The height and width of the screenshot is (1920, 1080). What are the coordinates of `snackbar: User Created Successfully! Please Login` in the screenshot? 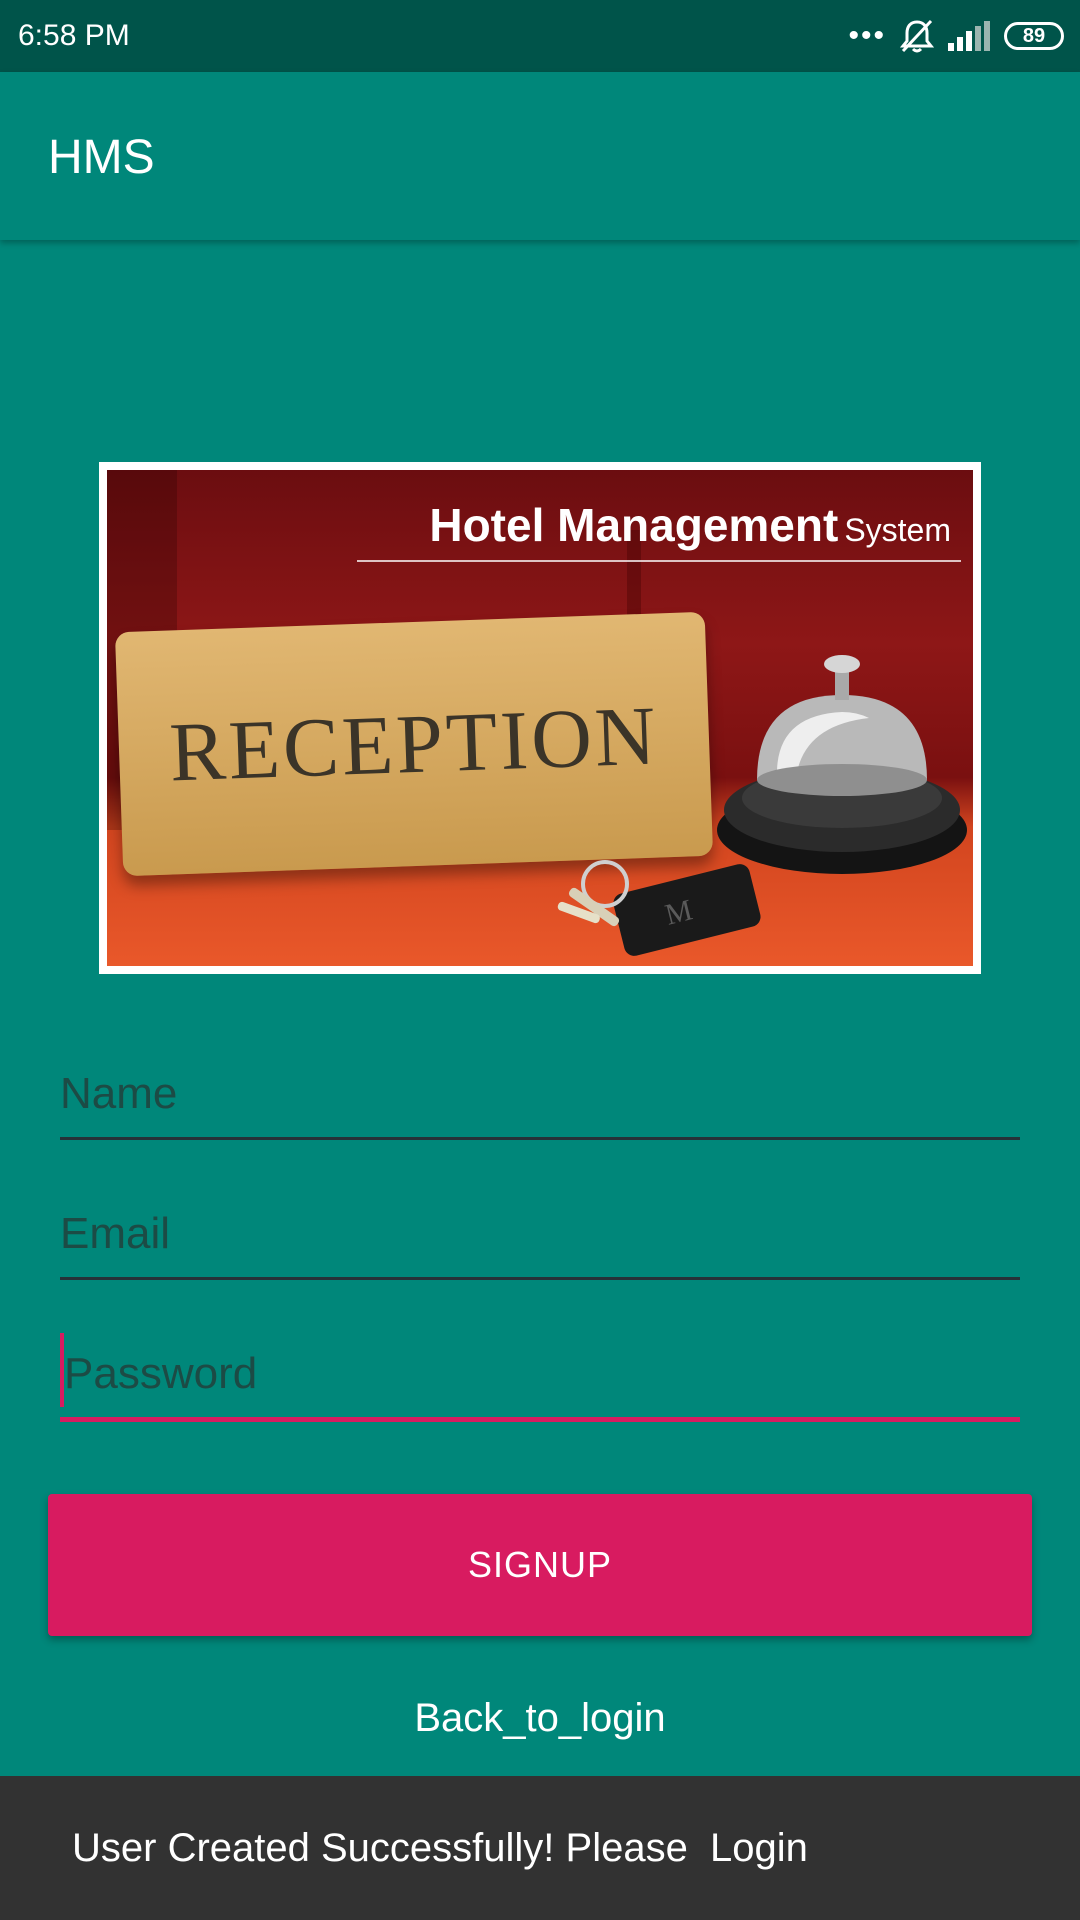 It's located at (540, 1848).